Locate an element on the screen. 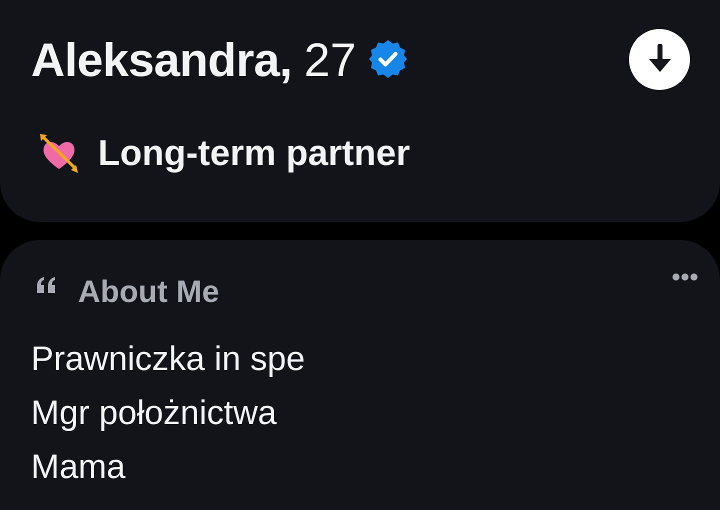 This screenshot has height=510, width=720. bio-line: Mama is located at coordinates (78, 467).